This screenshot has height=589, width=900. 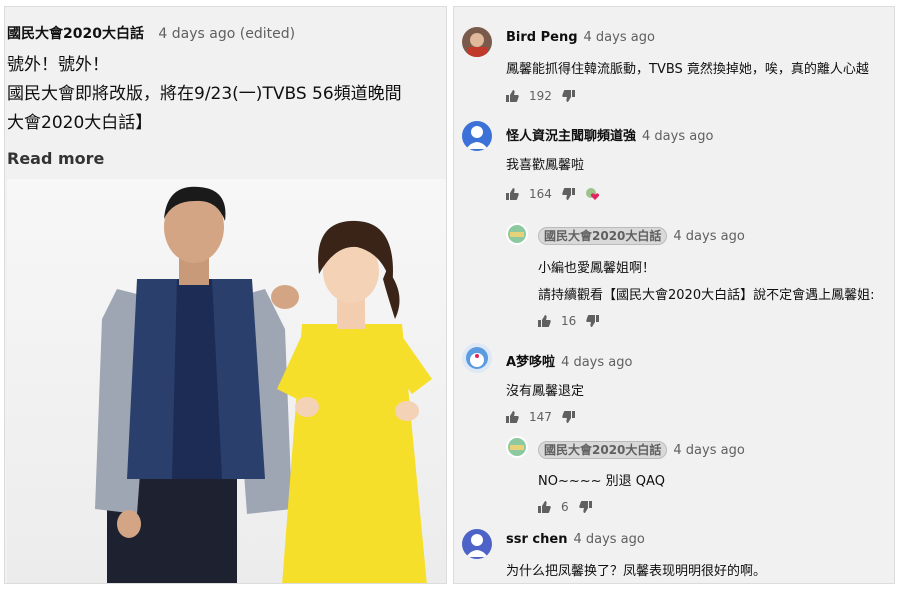 I want to click on comment-author-line: Bird Peng 4 days ago, so click(x=580, y=37).